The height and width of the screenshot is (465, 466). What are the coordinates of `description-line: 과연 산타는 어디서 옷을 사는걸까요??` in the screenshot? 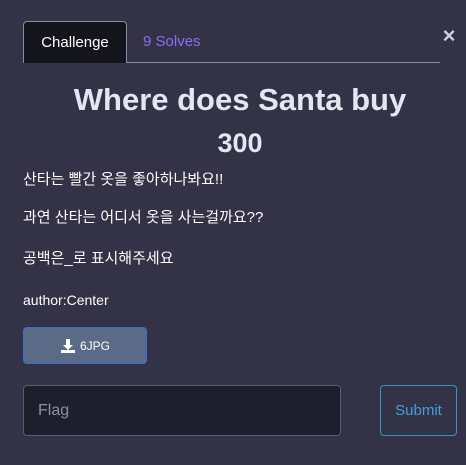 It's located at (143, 217).